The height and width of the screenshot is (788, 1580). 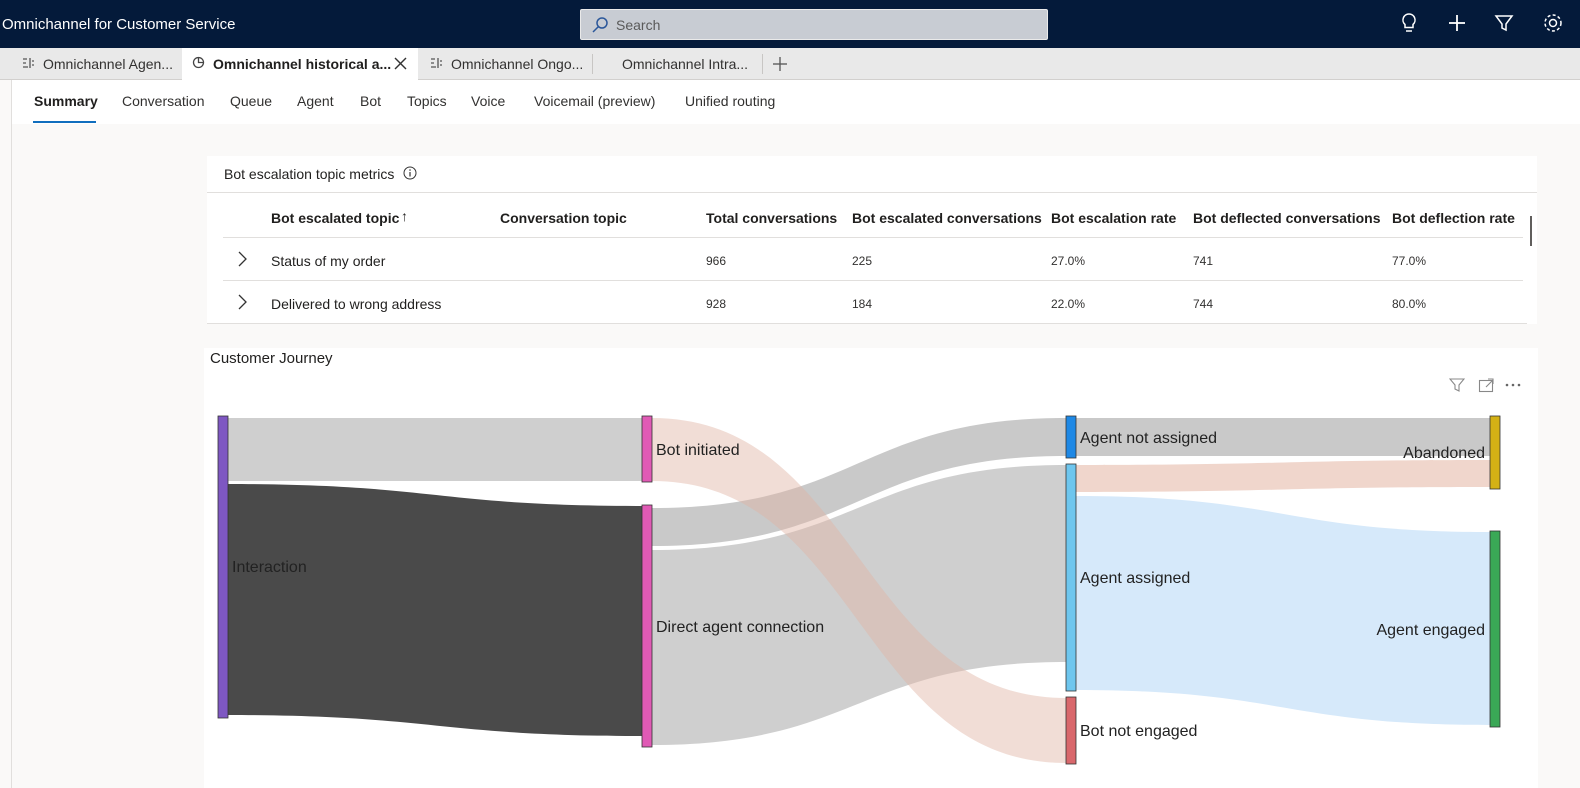 What do you see at coordinates (251, 101) in the screenshot?
I see `subnav-queue: Queue` at bounding box center [251, 101].